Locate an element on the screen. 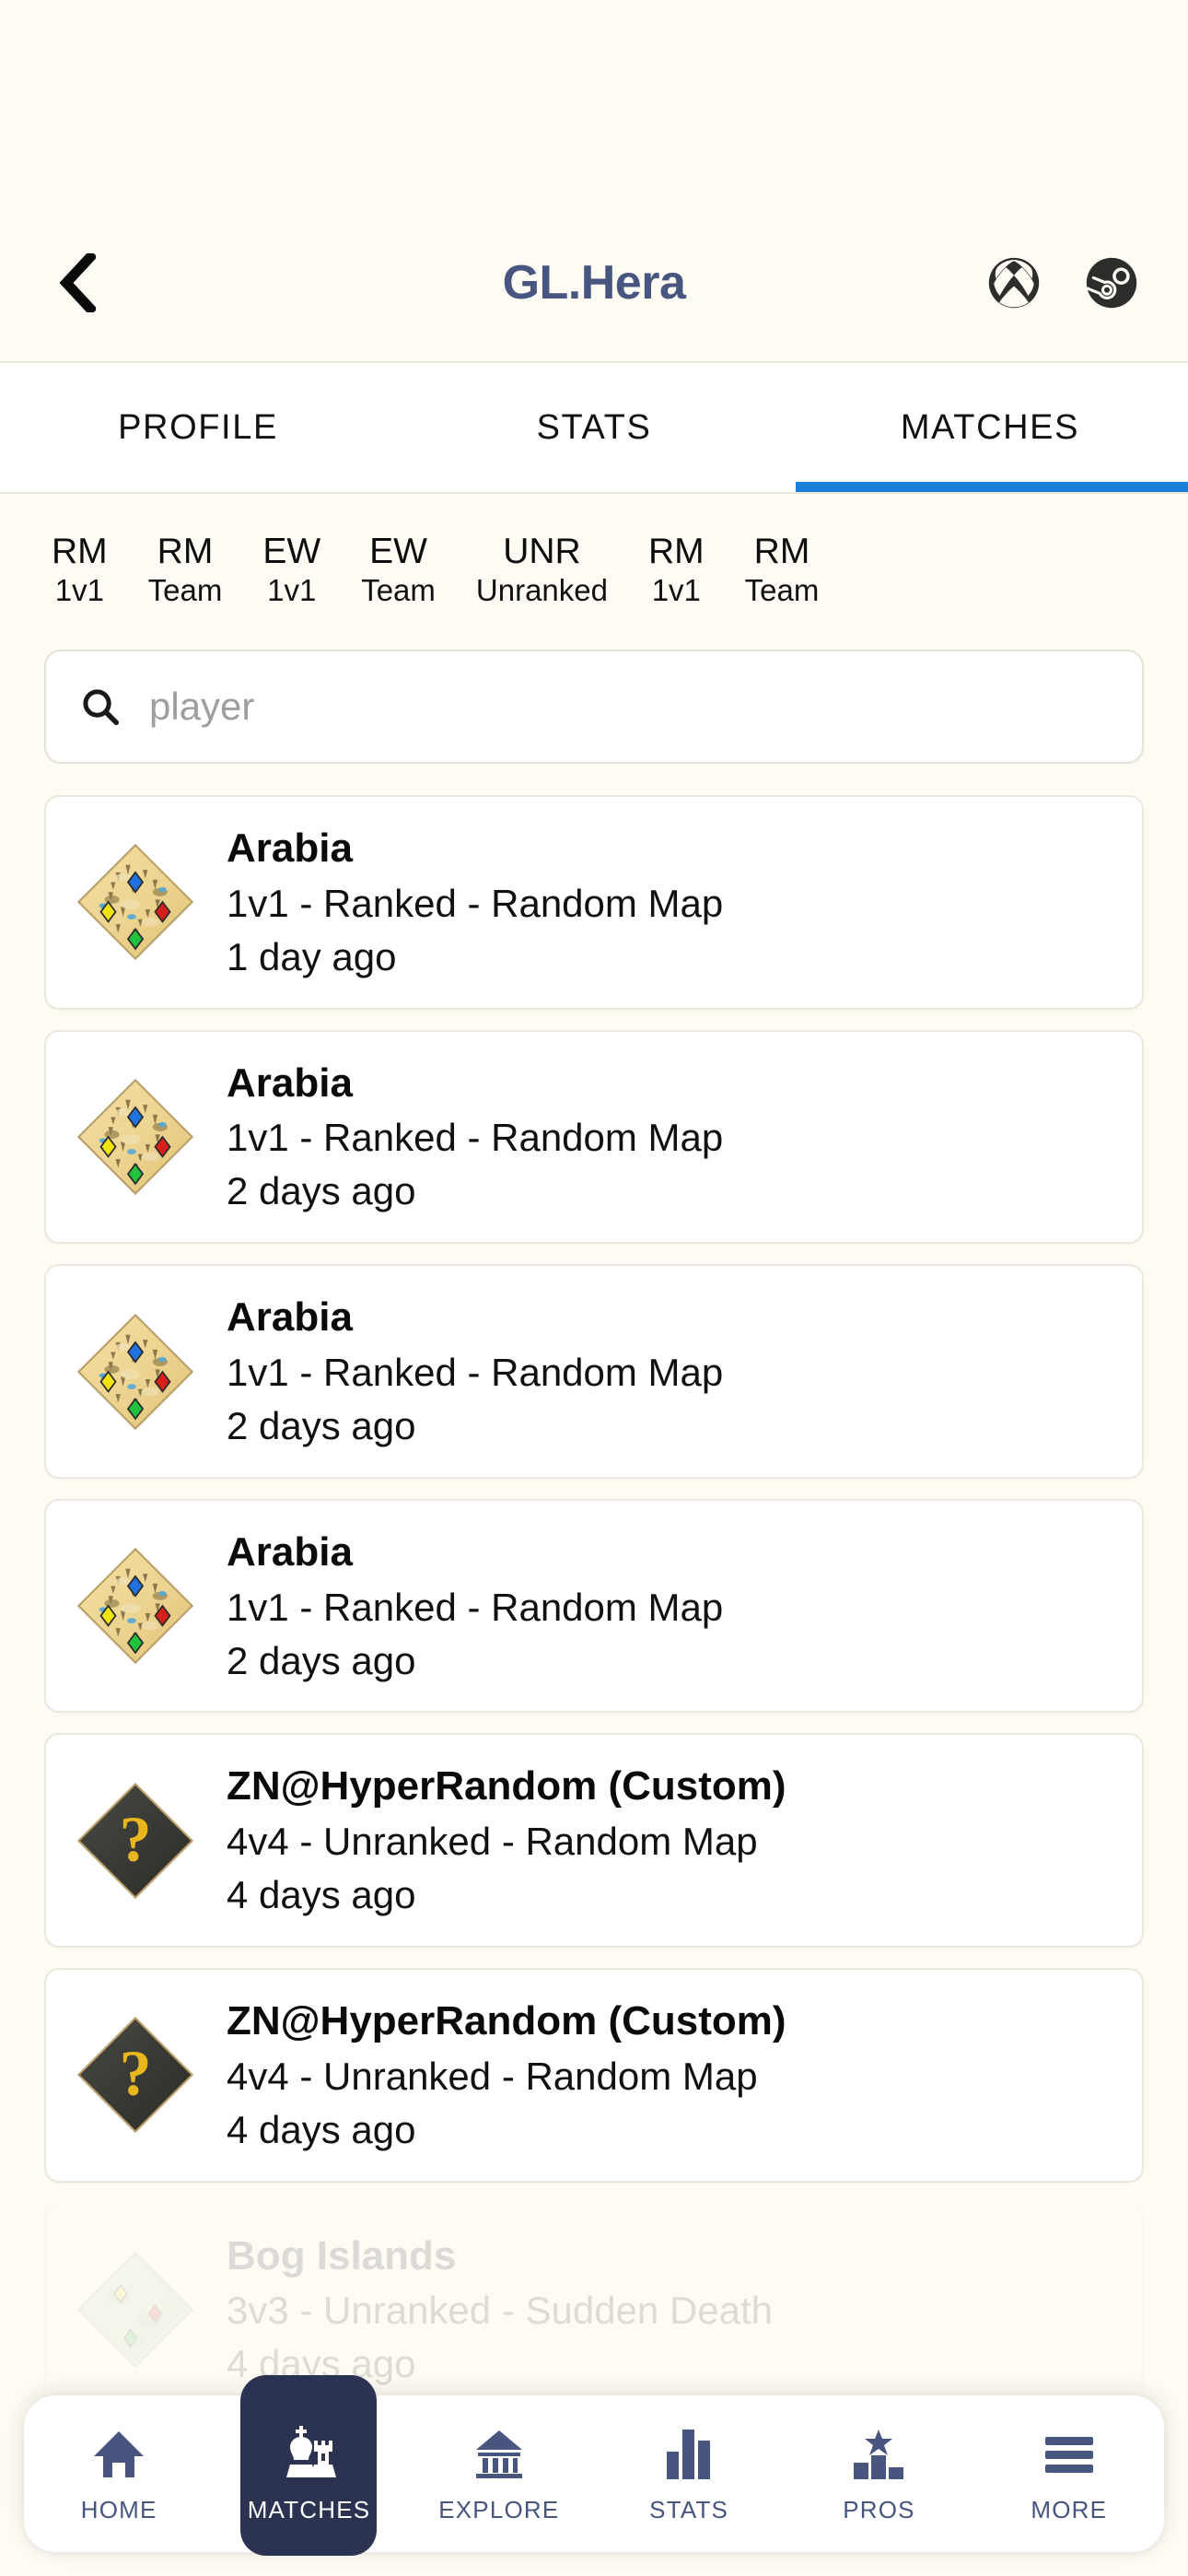  match-mode: 3v3 - Unranked - Sudden Death is located at coordinates (500, 2311).